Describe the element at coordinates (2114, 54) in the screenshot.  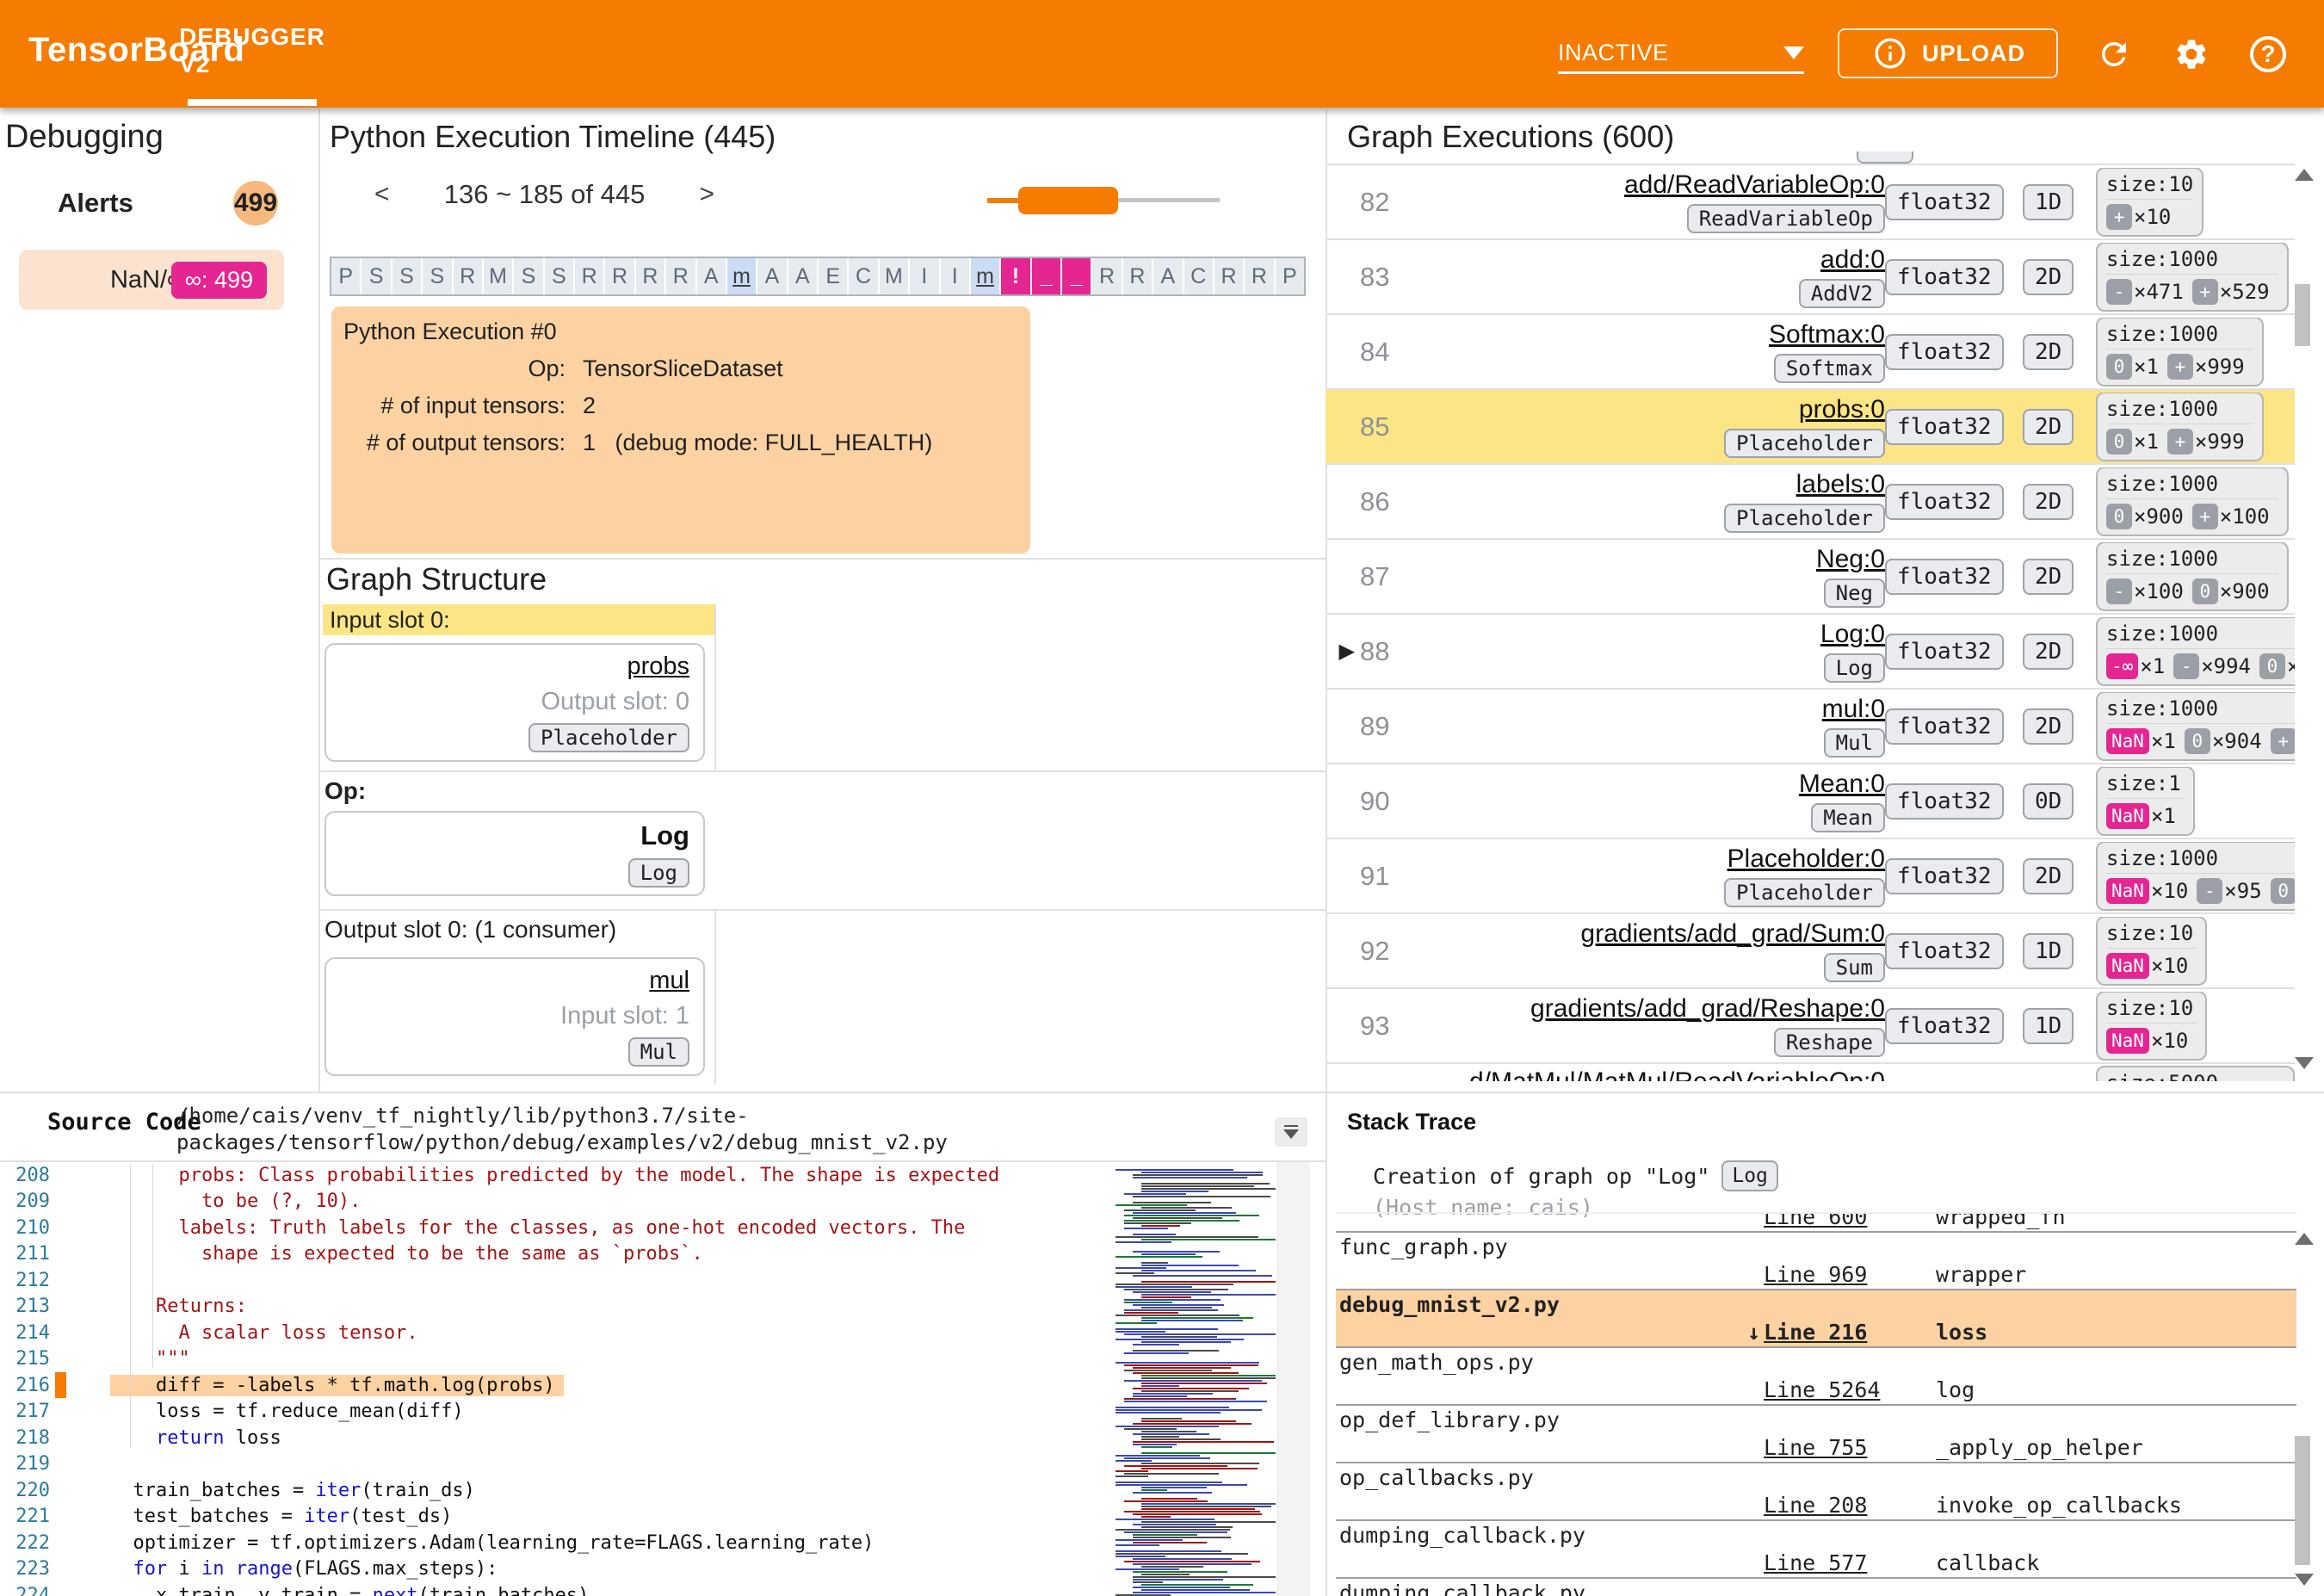
I see `refresh-icon` at that location.